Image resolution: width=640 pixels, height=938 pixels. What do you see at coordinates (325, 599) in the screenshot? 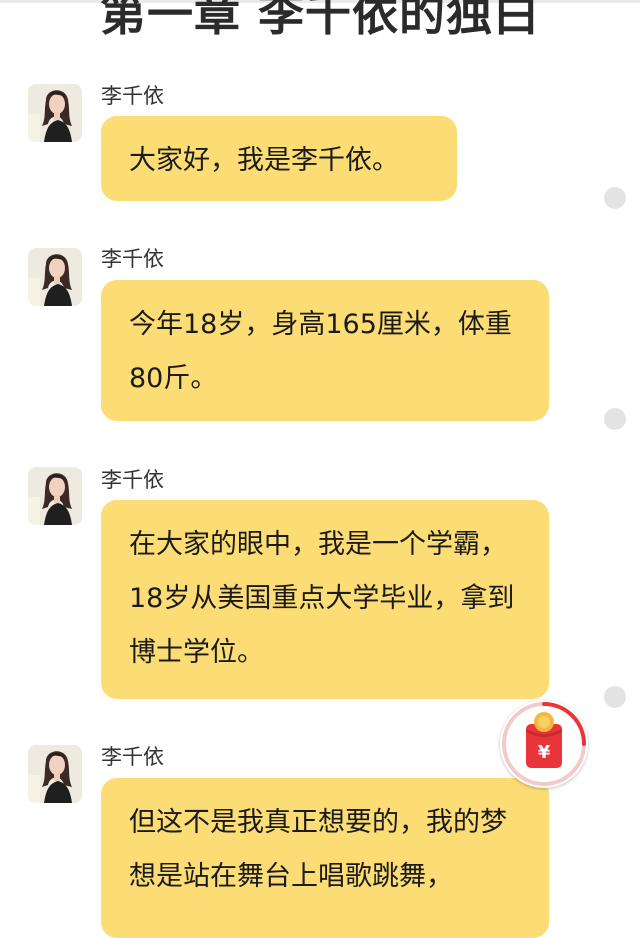
I see `message-bubble: 在大家的眼中，我是一个学霸，18岁从美国重点大学毕业，拿到博士学位。` at bounding box center [325, 599].